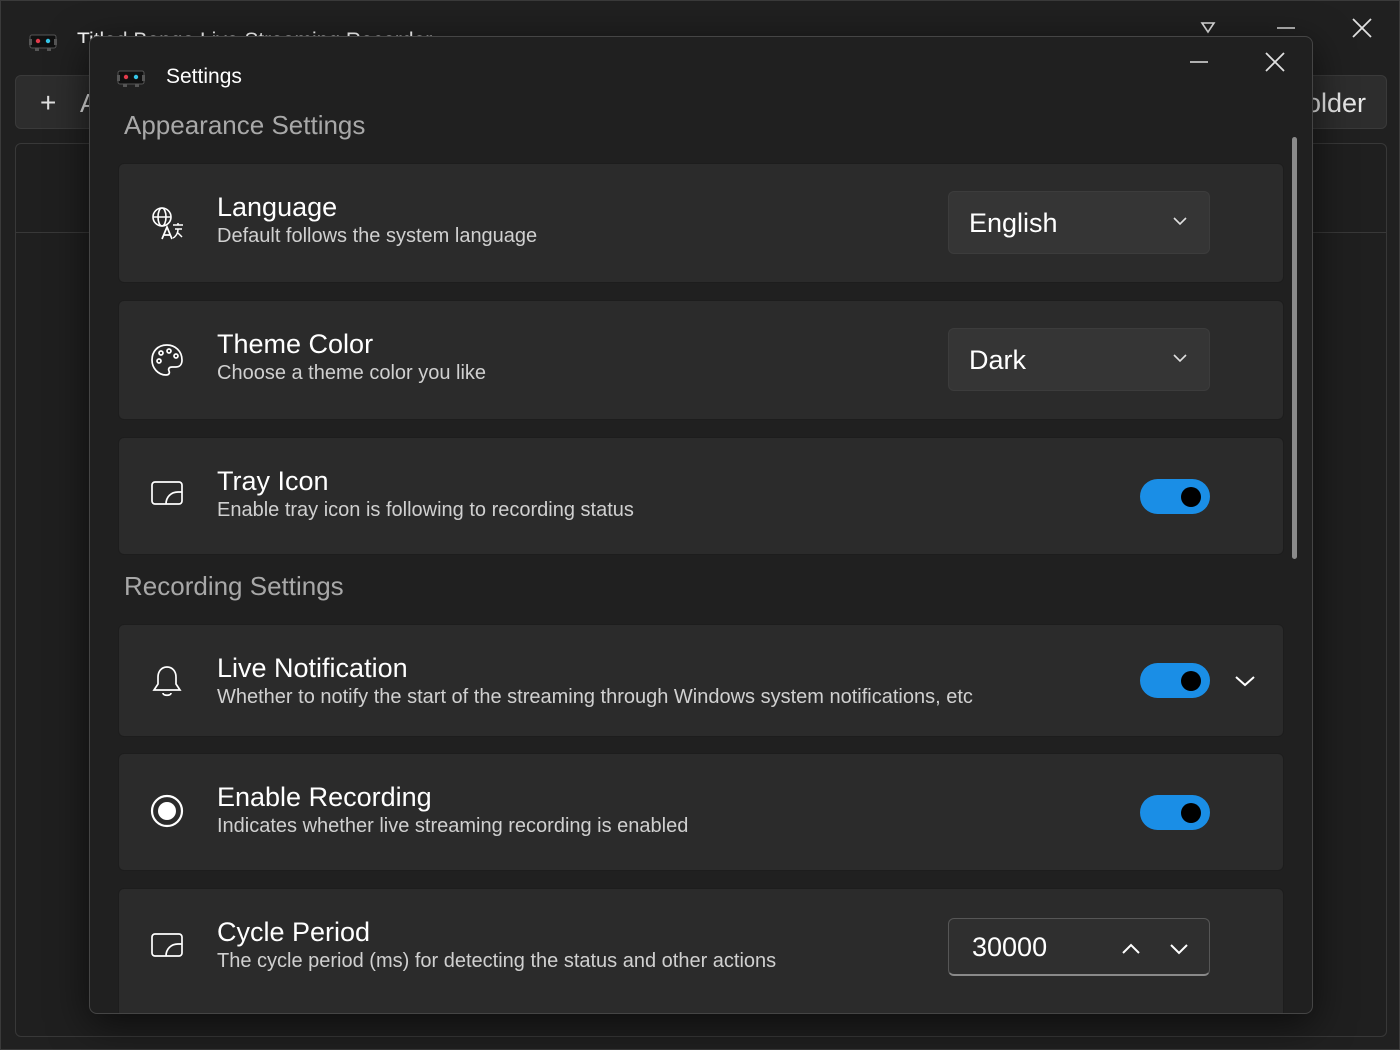 The height and width of the screenshot is (1050, 1400). I want to click on bell-icon, so click(167, 681).